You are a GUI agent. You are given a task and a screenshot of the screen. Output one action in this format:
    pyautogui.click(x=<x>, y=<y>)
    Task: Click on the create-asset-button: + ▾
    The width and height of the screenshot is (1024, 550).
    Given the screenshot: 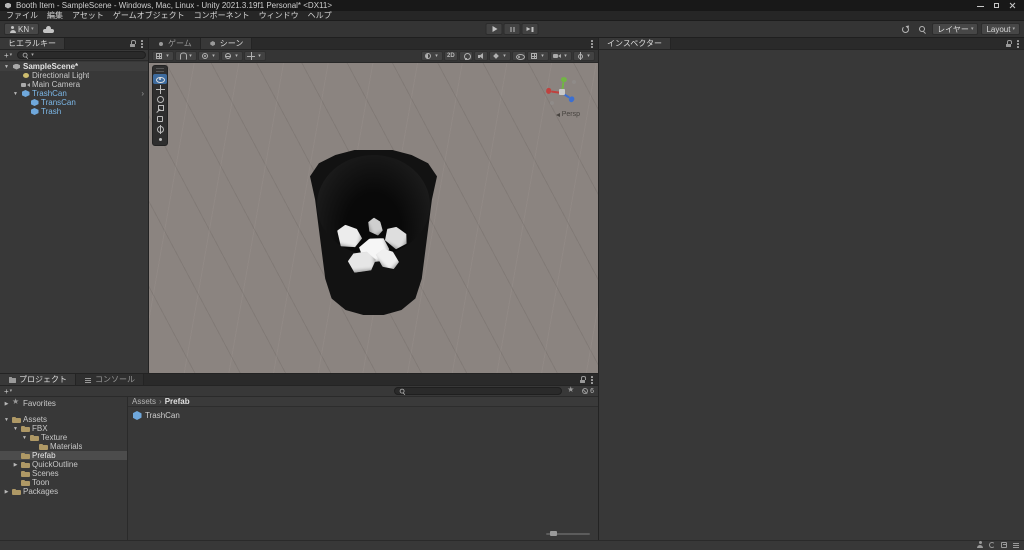 What is the action you would take?
    pyautogui.click(x=8, y=391)
    